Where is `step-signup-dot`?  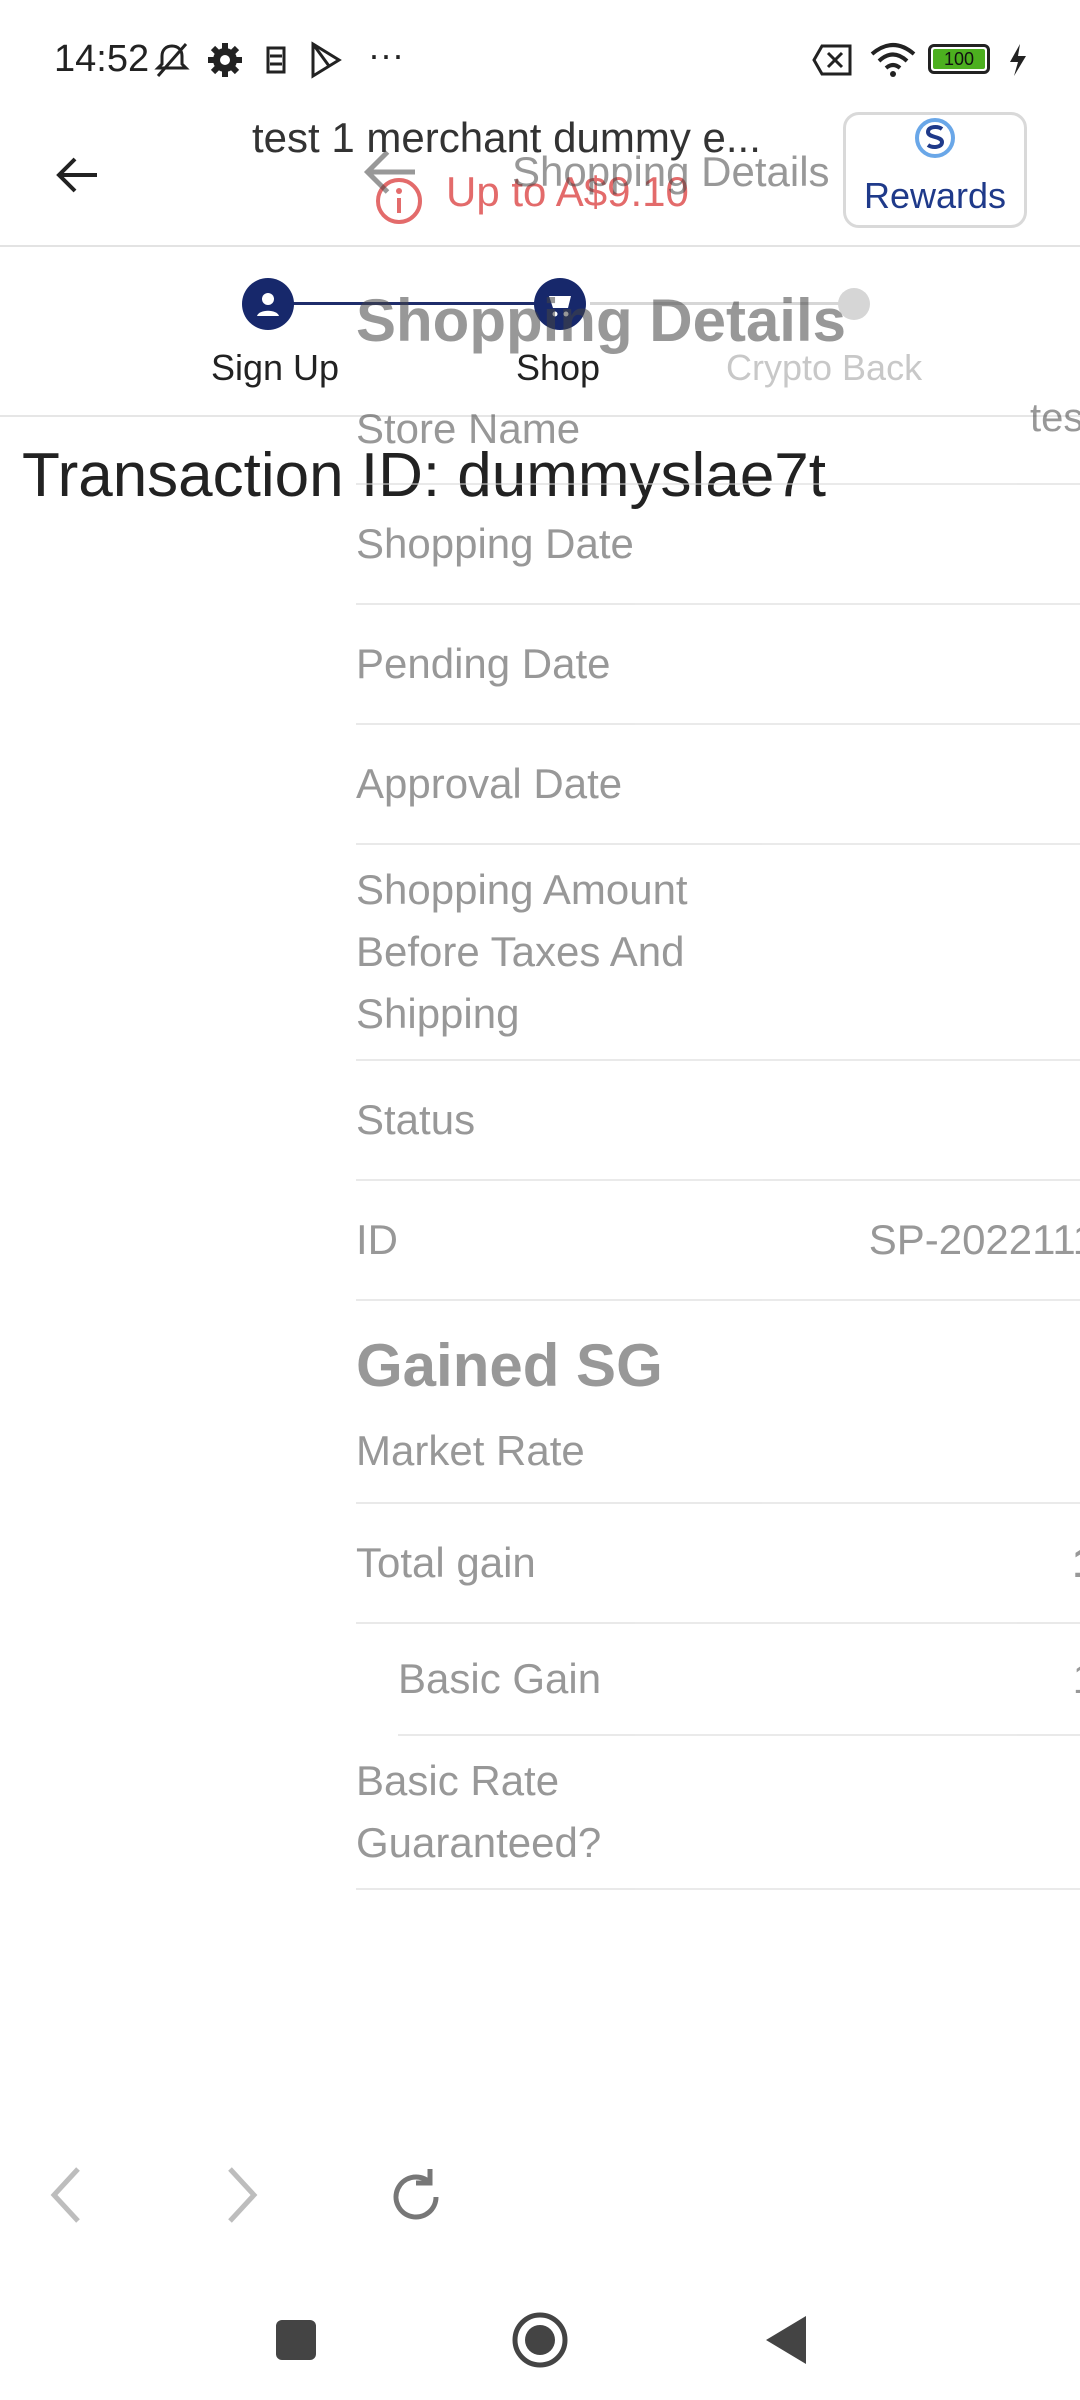
step-signup-dot is located at coordinates (268, 304).